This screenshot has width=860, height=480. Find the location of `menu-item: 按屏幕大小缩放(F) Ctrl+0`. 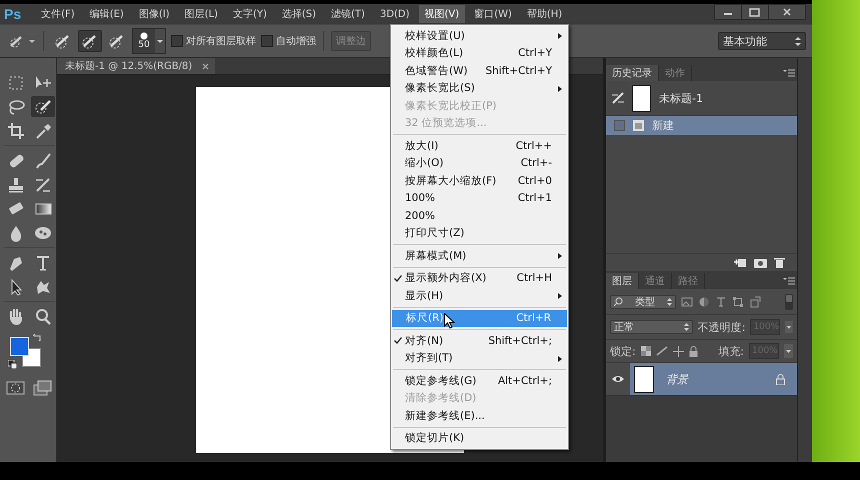

menu-item: 按屏幕大小缩放(F) Ctrl+0 is located at coordinates (479, 181).